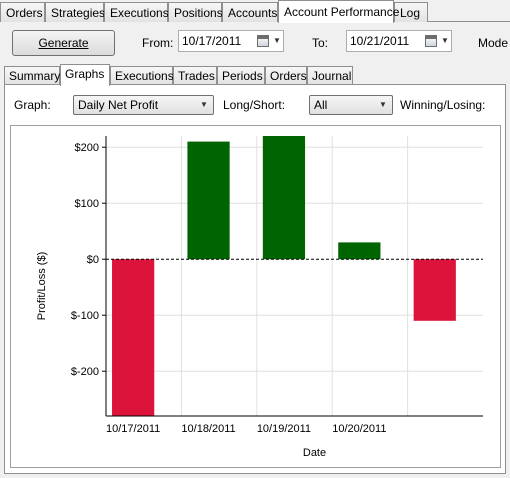 The image size is (510, 478). What do you see at coordinates (330, 75) in the screenshot?
I see `tab-journal: Journal` at bounding box center [330, 75].